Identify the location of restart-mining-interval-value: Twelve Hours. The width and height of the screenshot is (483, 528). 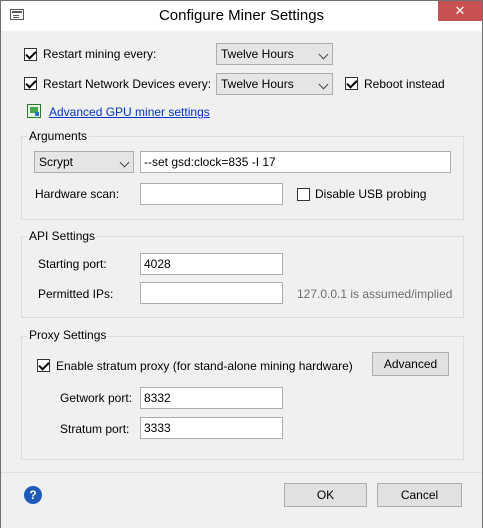
(257, 54).